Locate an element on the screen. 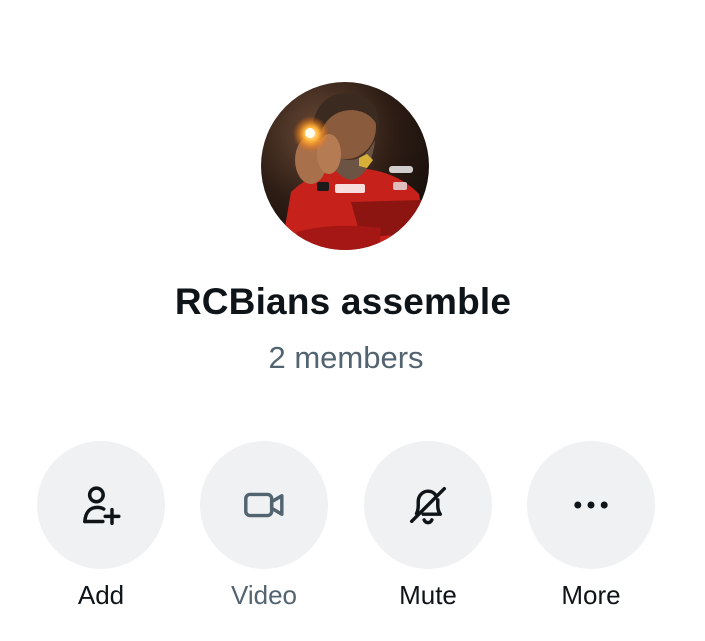  video-button-circle is located at coordinates (264, 505).